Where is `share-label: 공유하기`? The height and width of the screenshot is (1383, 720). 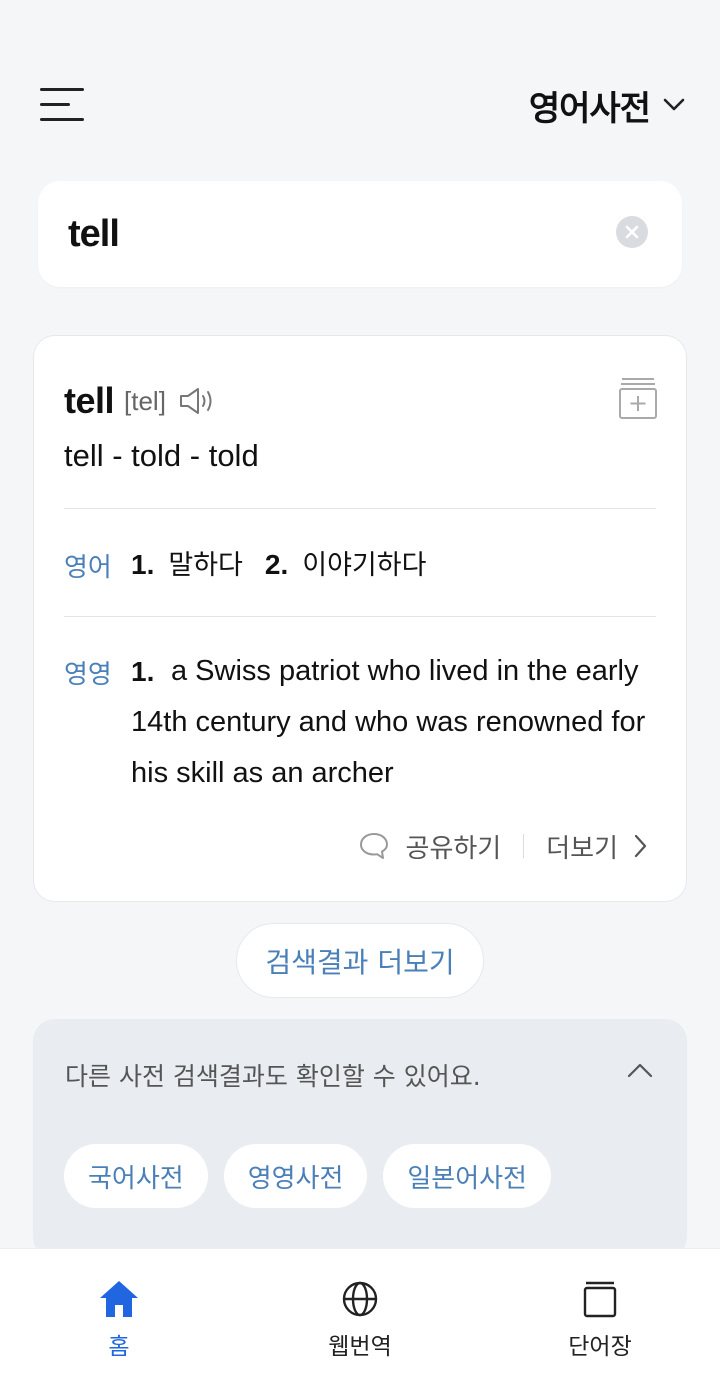
share-label: 공유하기 is located at coordinates (453, 848).